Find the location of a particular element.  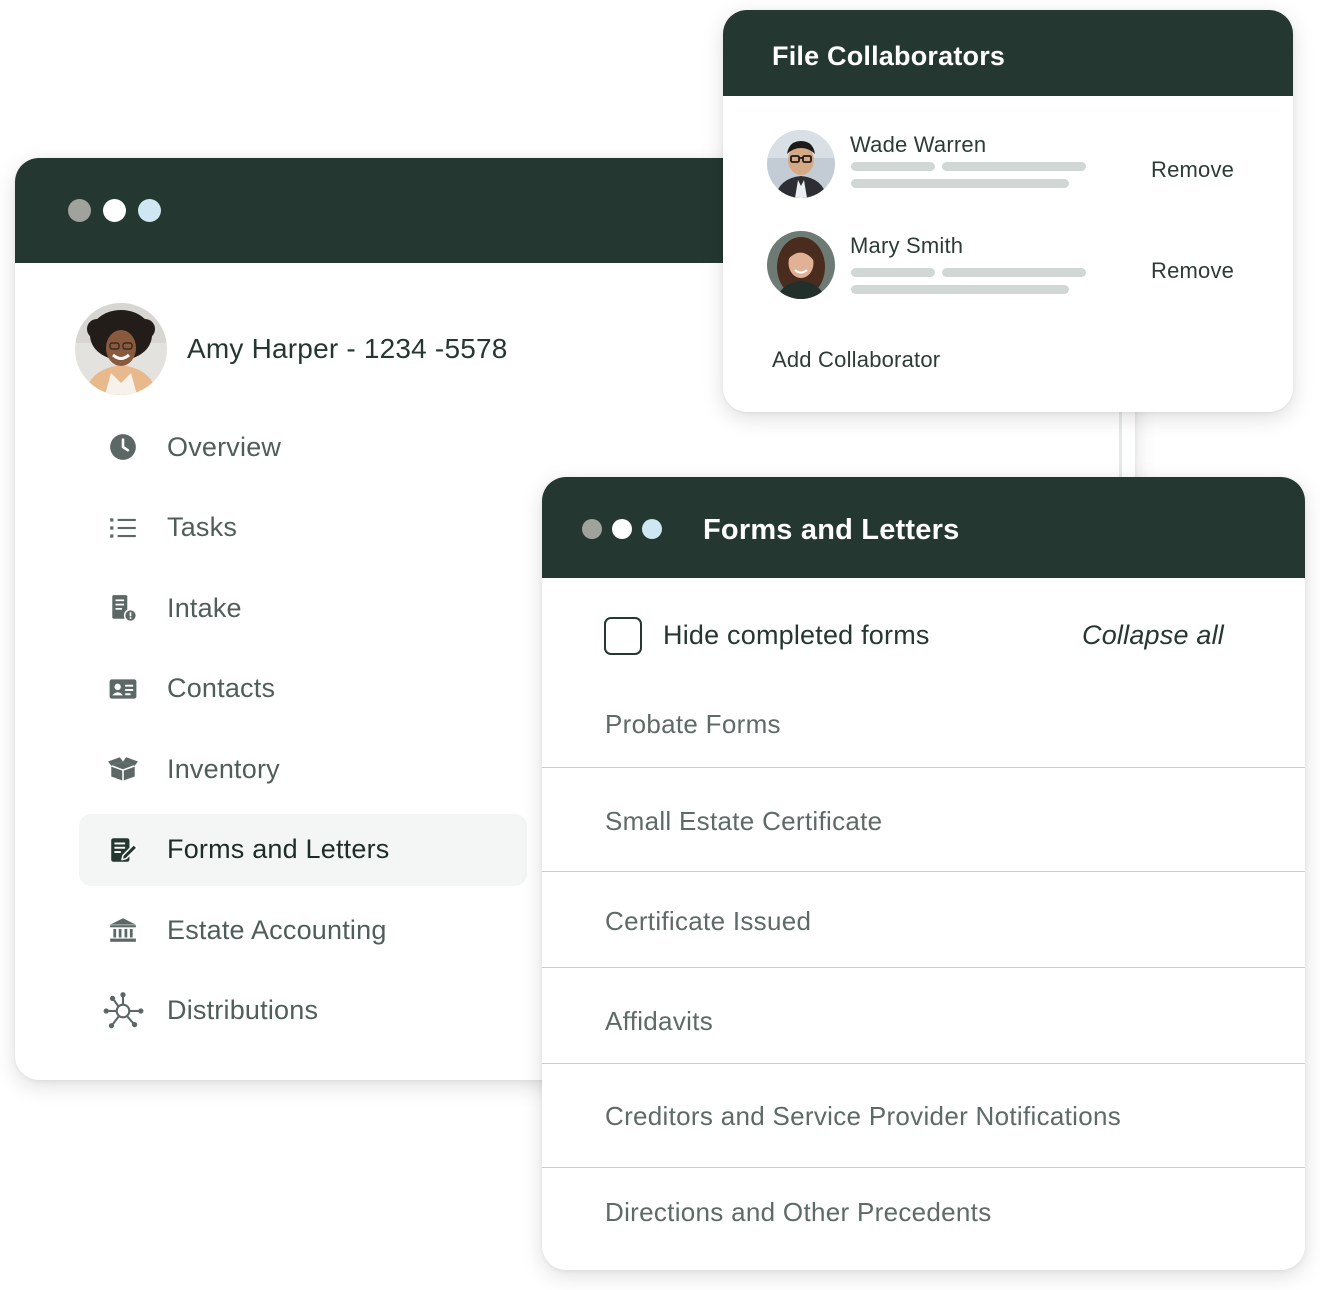

forms-title: Forms and Letters is located at coordinates (831, 530).